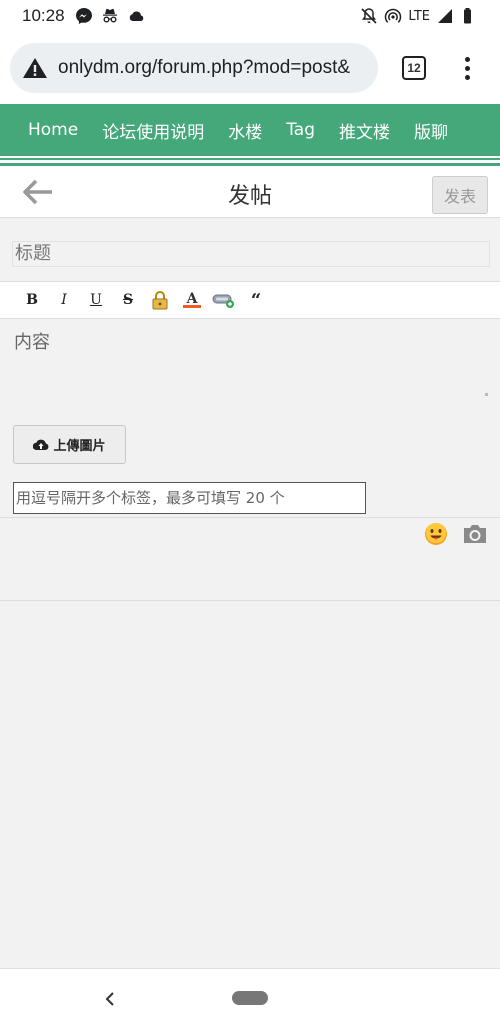 The height and width of the screenshot is (1028, 500). I want to click on title-row: 标题, so click(250, 254).